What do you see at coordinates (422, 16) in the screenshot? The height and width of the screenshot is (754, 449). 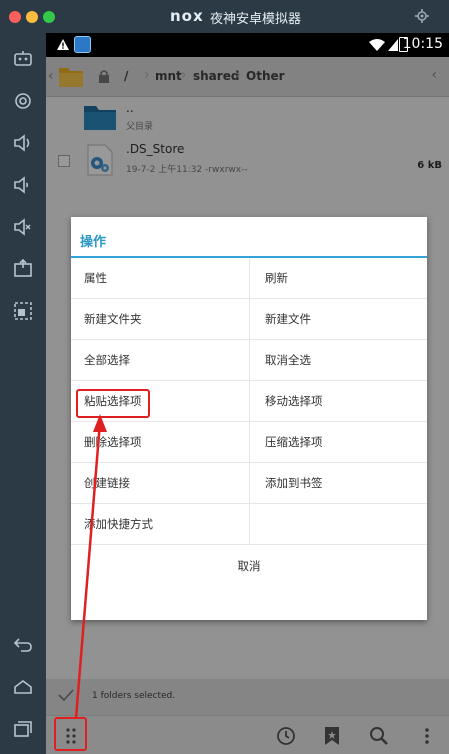 I see `settings-gear-icon` at bounding box center [422, 16].